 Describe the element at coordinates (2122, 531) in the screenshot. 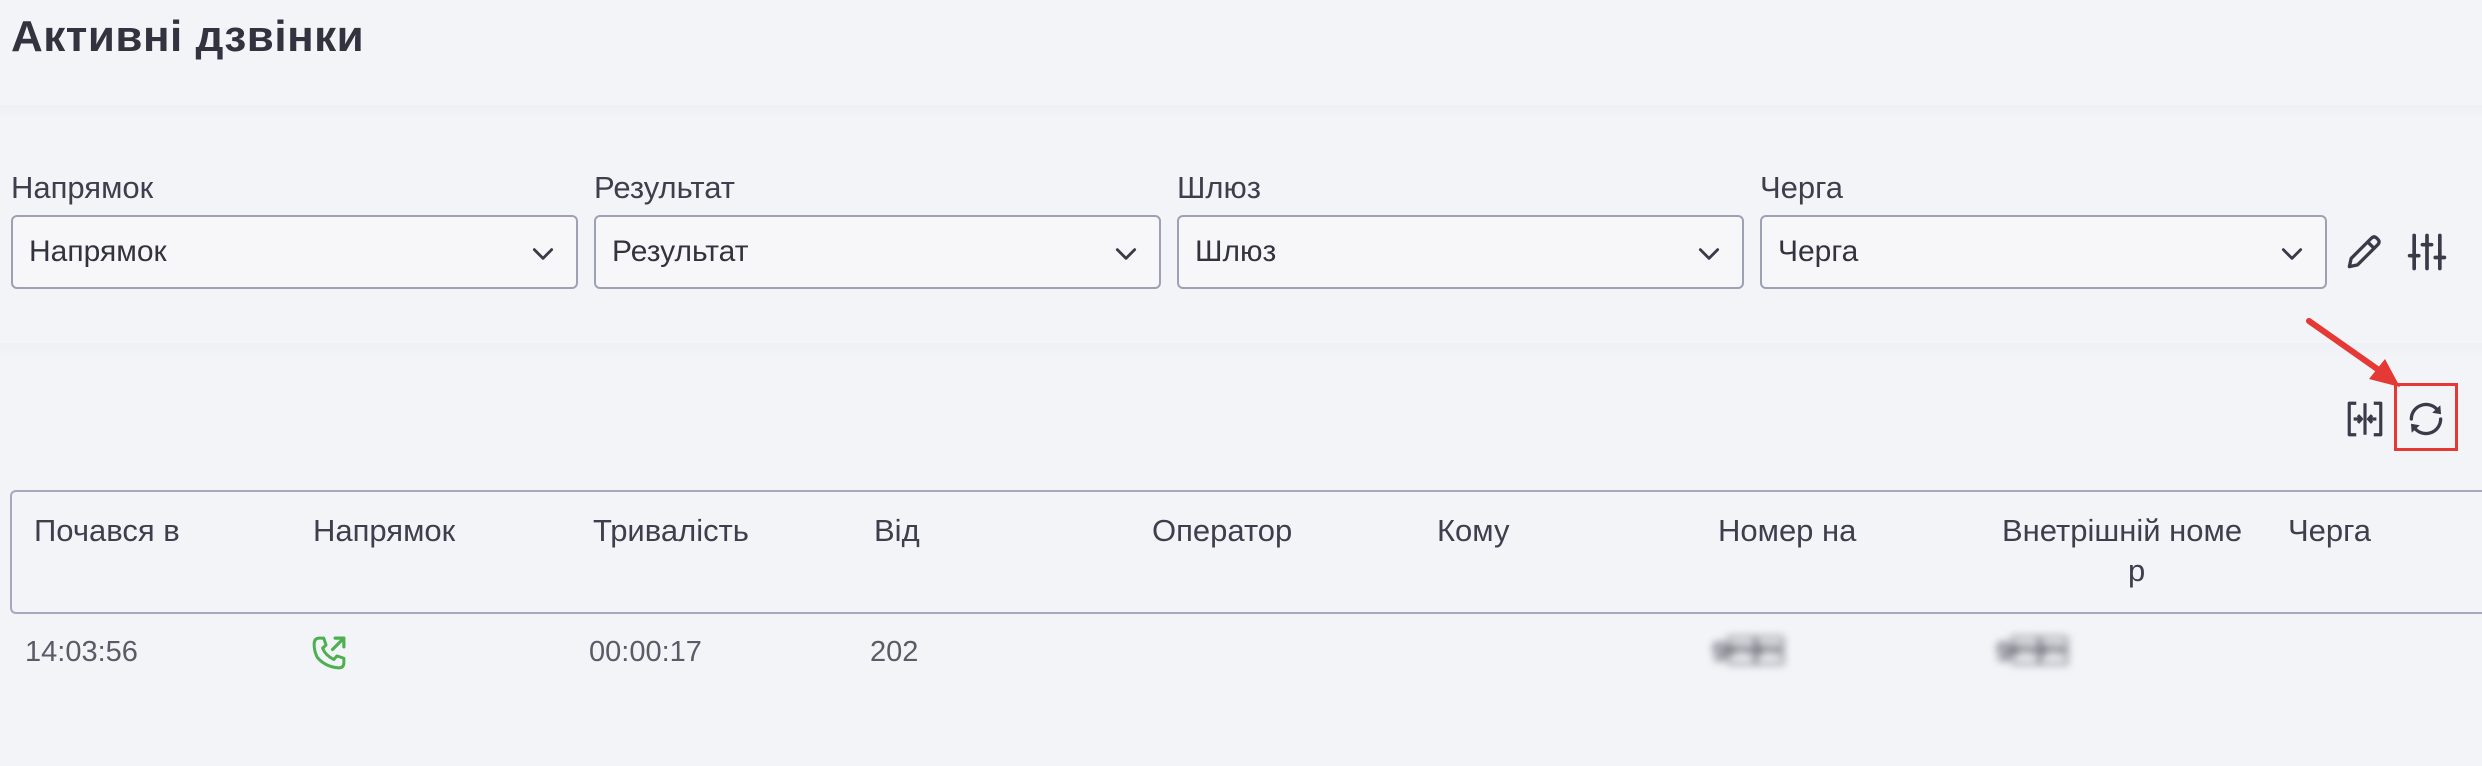

I see `column-header-internal-number: Внетрішній номе` at that location.